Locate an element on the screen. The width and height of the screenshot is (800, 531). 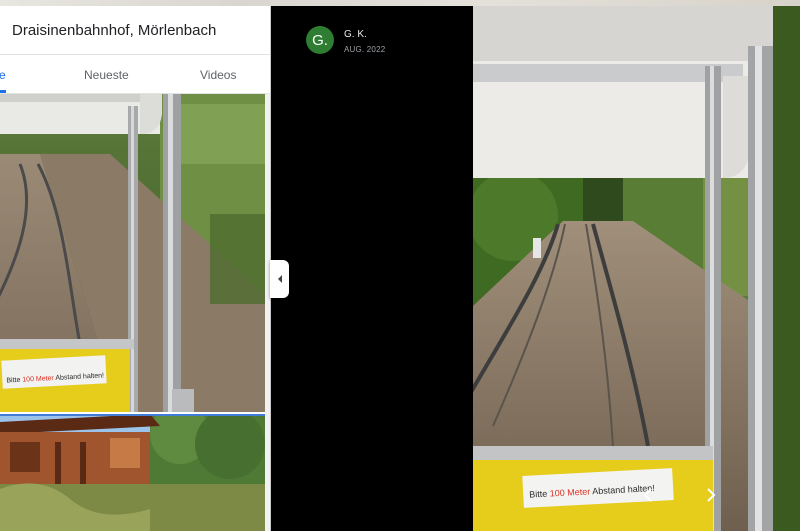
tab-newest: Neueste is located at coordinates (106, 75).